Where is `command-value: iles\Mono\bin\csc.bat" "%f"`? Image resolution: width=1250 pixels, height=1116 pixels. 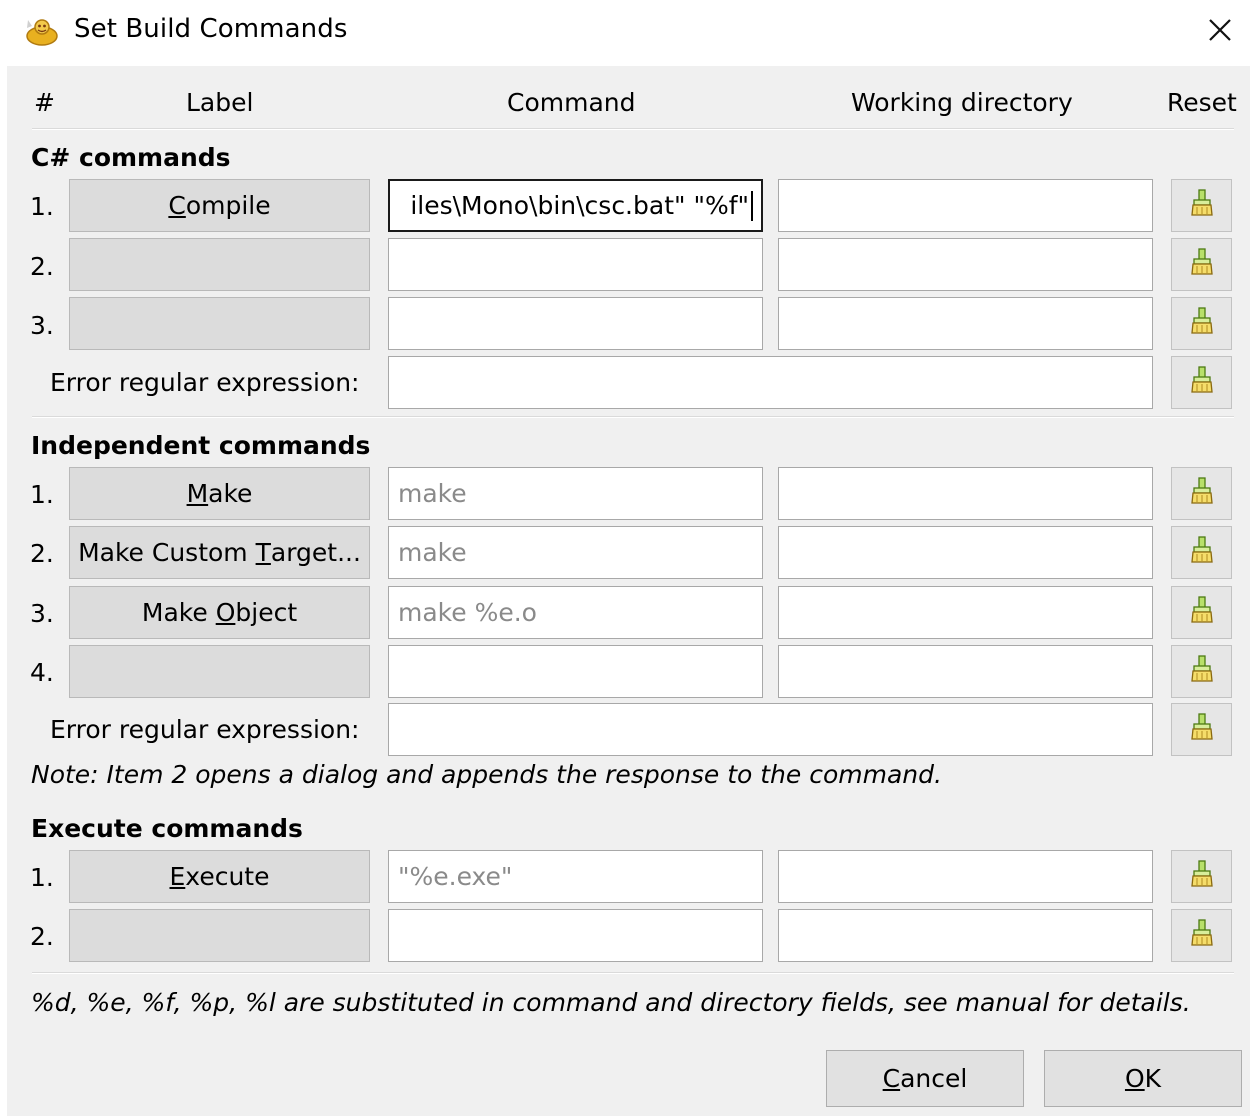
command-value: iles\Mono\bin\csc.bat" "%f" is located at coordinates (579, 205).